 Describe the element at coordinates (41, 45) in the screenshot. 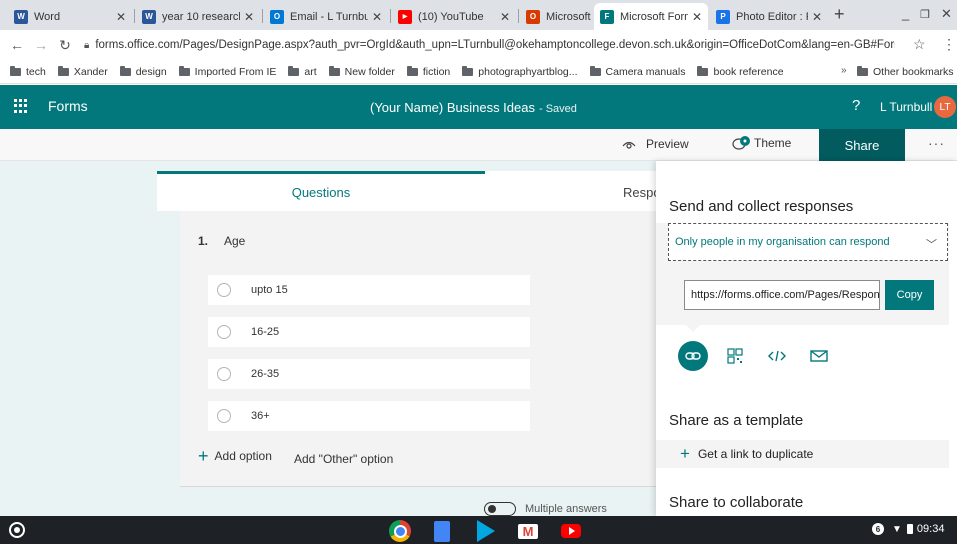

I see `forward-icon: →` at that location.